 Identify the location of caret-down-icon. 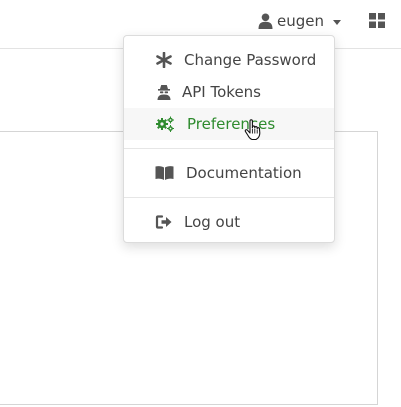
(337, 22).